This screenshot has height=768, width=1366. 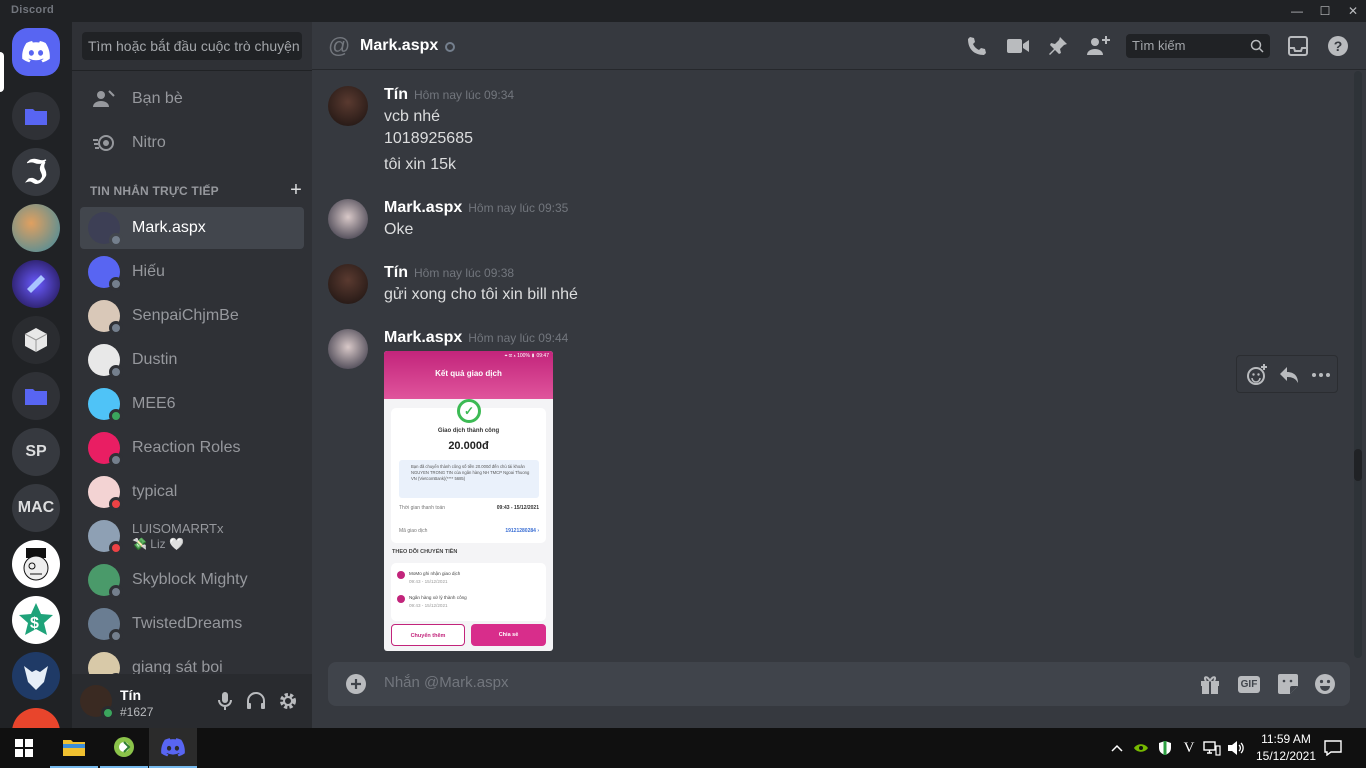 I want to click on file-explorer-taskbar-button, so click(x=74, y=748).